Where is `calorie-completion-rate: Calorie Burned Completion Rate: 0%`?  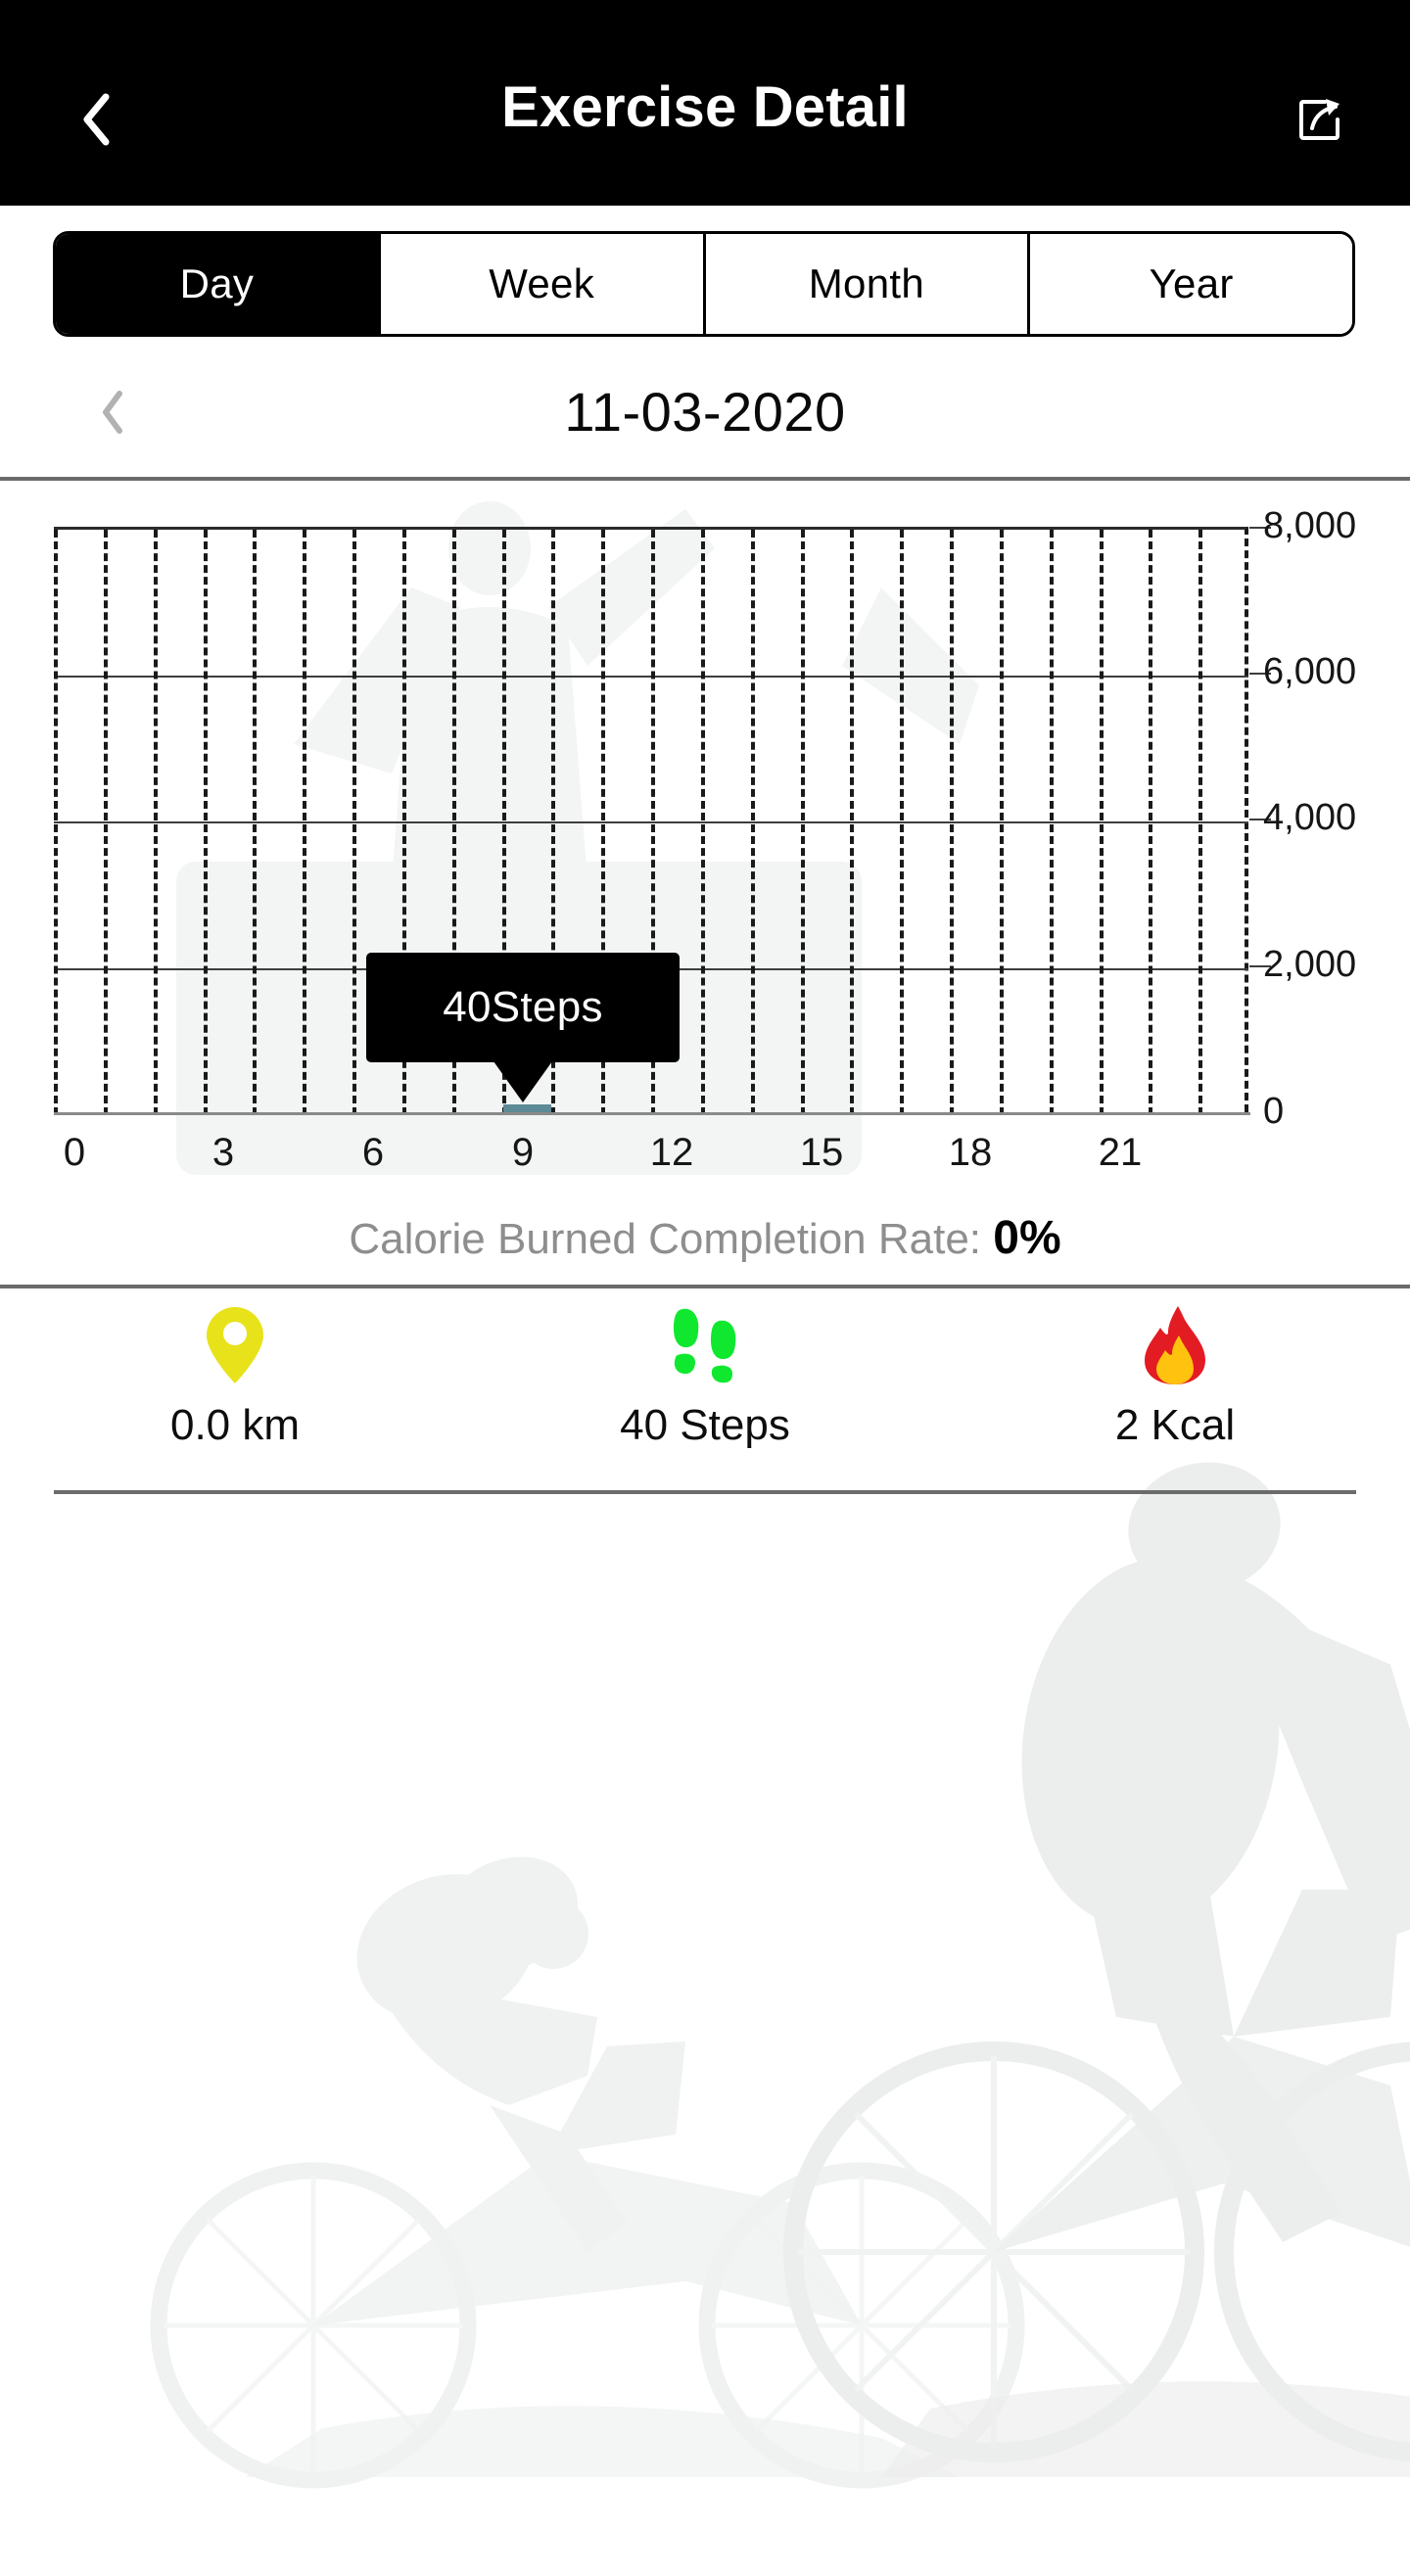
calorie-completion-rate: Calorie Burned Completion Rate: 0% is located at coordinates (705, 1238).